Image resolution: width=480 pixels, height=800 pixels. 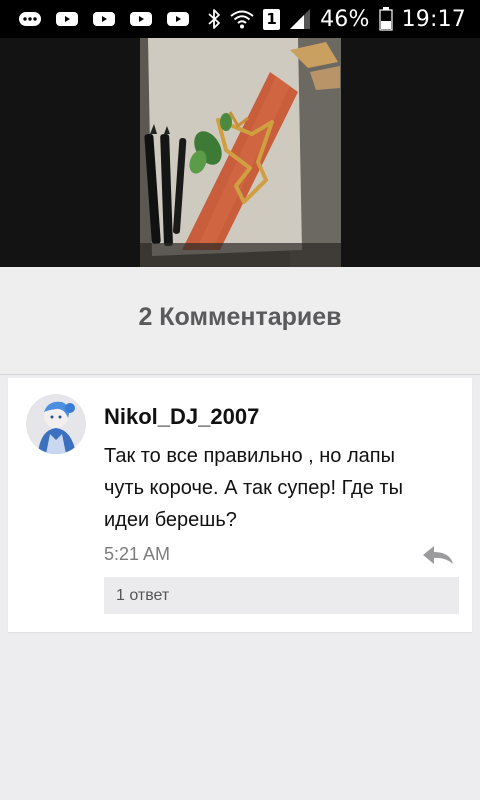 What do you see at coordinates (281, 595) in the screenshot?
I see `view-replies-button: 1 ответ` at bounding box center [281, 595].